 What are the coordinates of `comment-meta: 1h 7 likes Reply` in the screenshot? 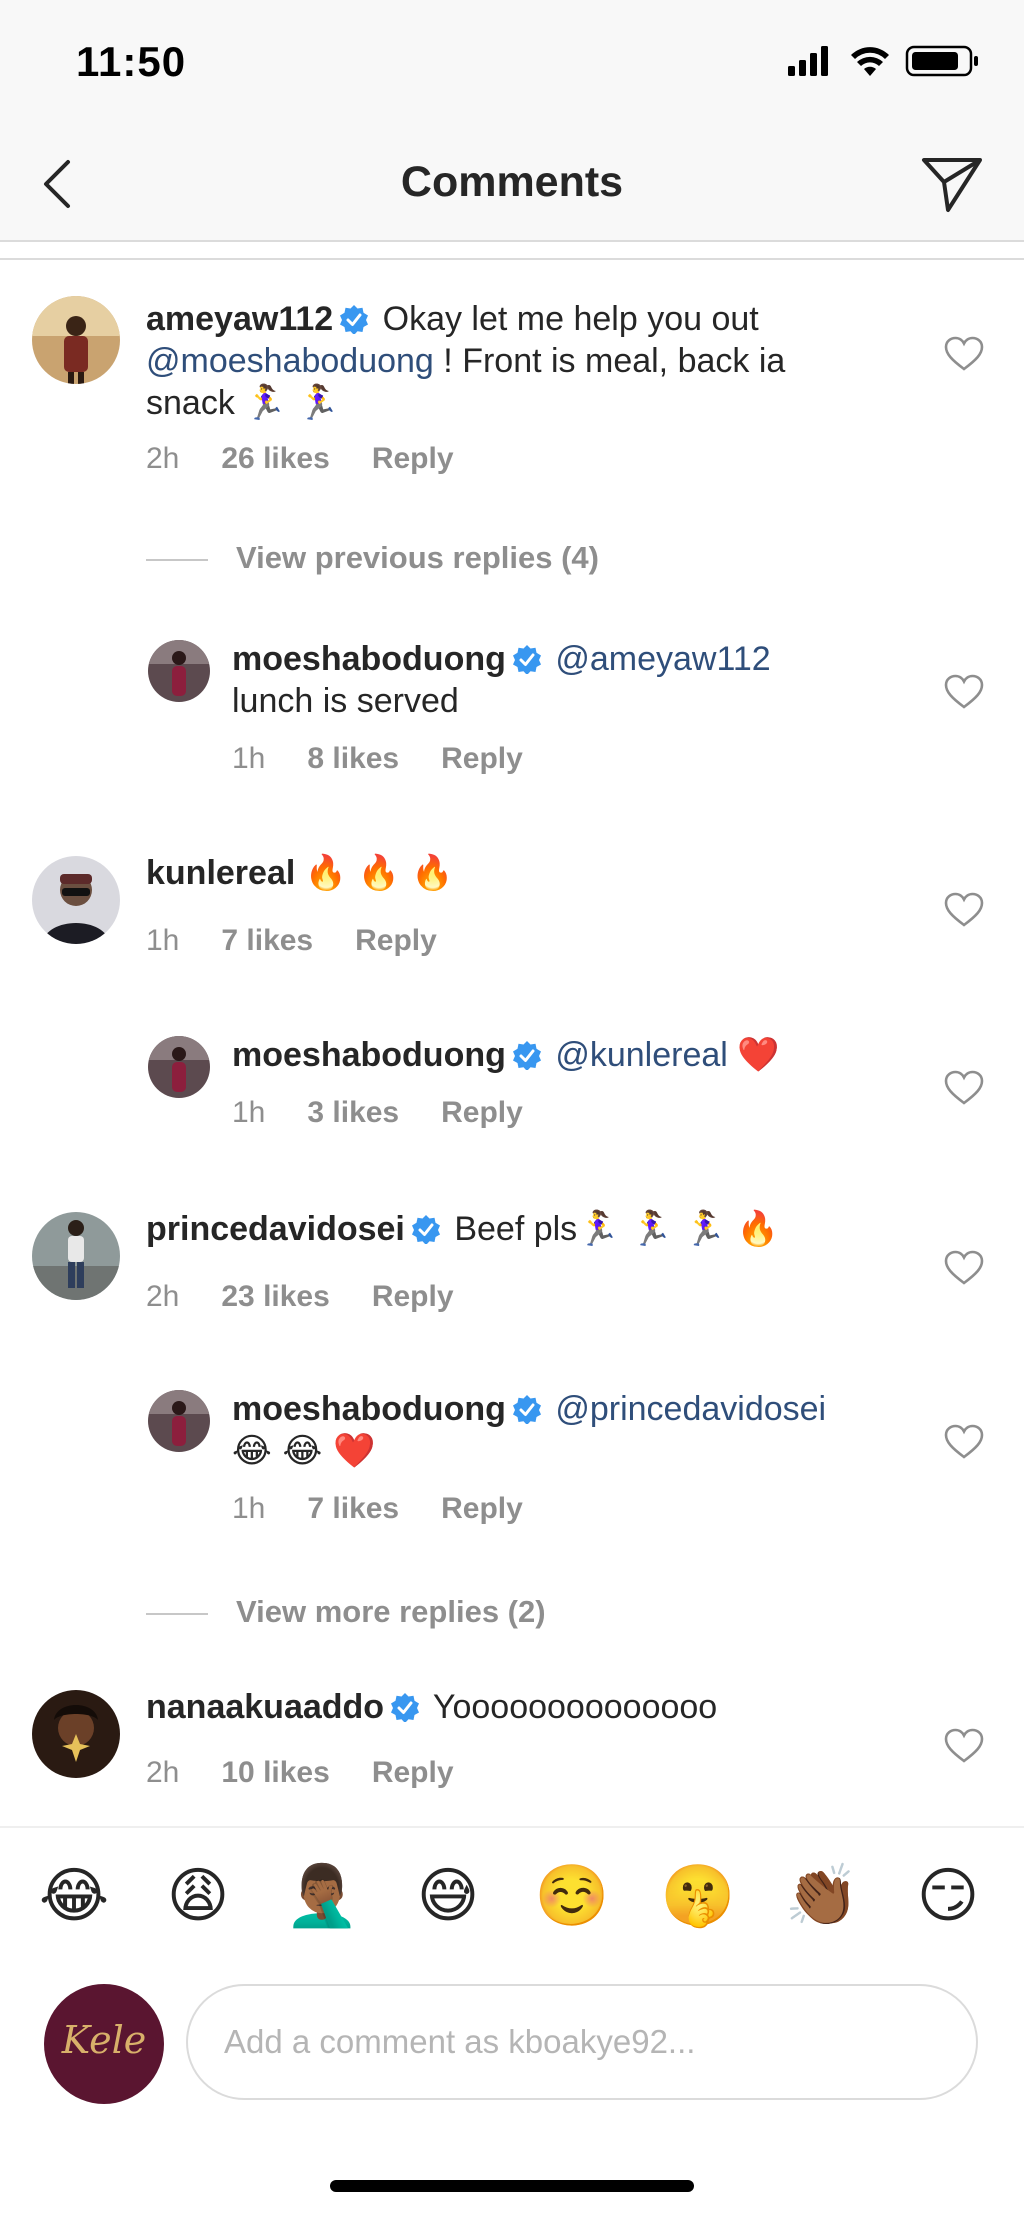 It's located at (398, 1509).